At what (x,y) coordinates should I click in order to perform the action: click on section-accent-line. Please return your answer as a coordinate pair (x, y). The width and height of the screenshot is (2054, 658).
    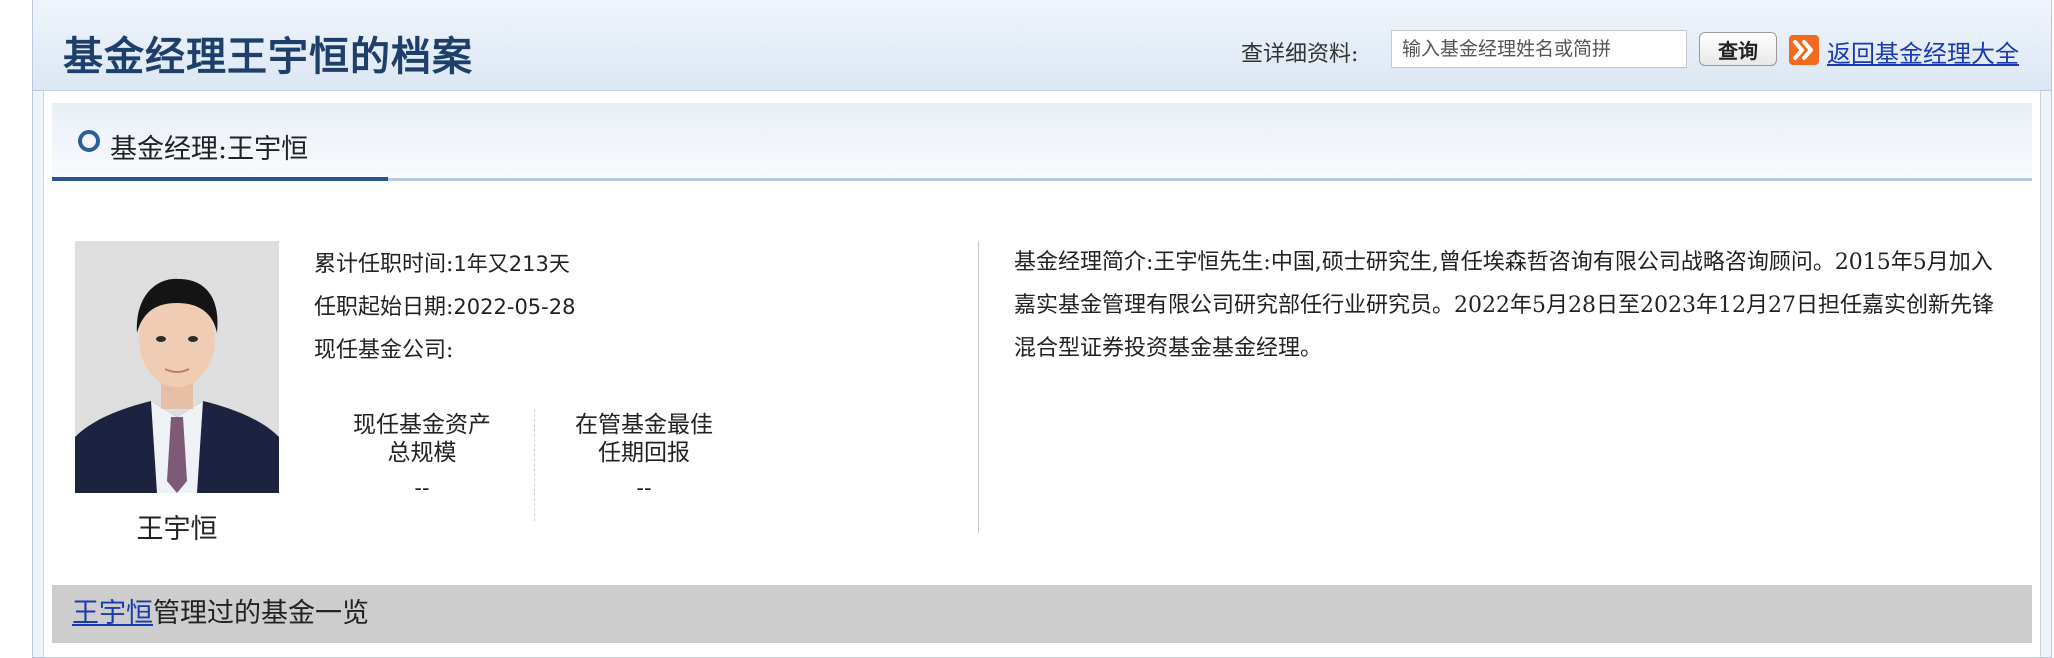
    Looking at the image, I should click on (220, 179).